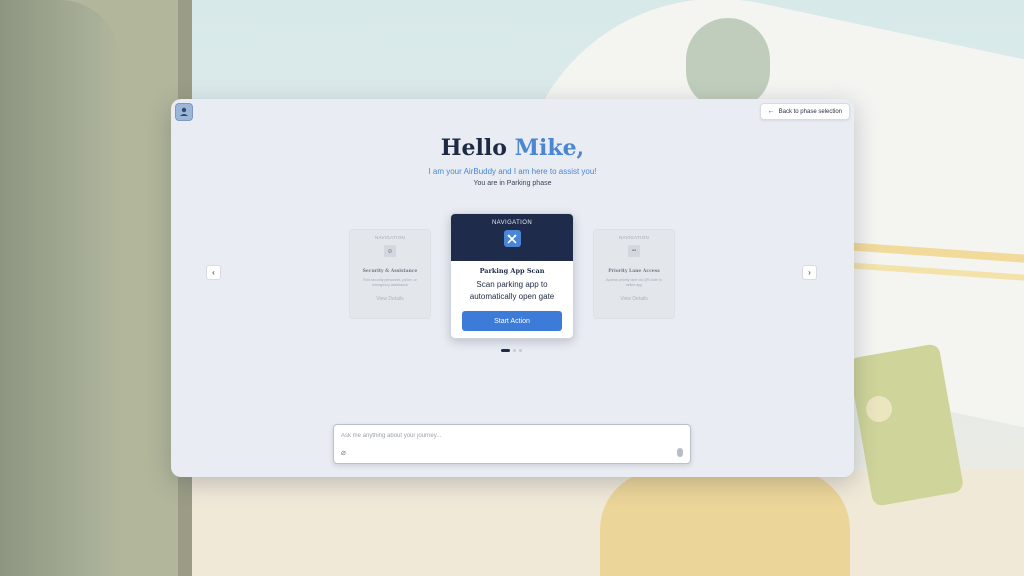 The image size is (1024, 576). What do you see at coordinates (505, 350) in the screenshot?
I see `carousel-dot-active` at bounding box center [505, 350].